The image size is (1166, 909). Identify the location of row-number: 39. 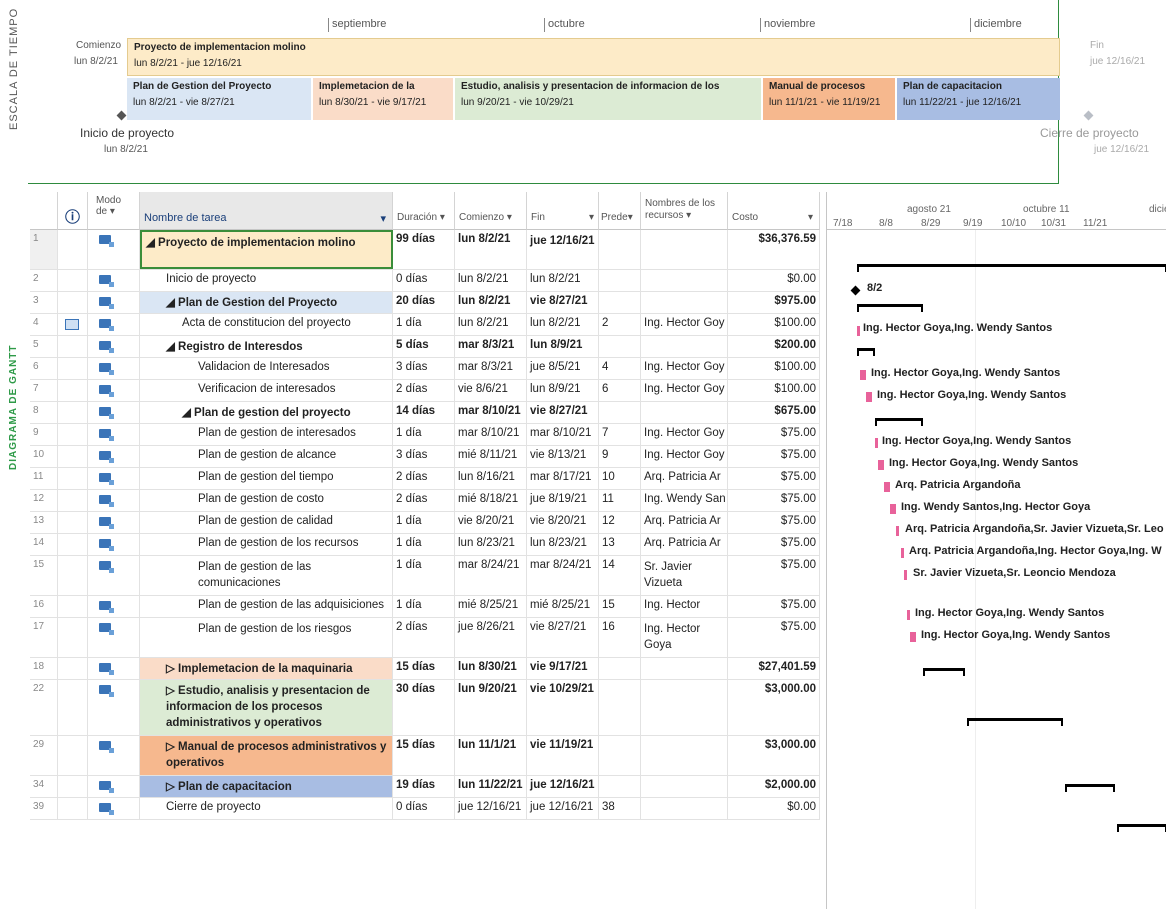
(44, 808).